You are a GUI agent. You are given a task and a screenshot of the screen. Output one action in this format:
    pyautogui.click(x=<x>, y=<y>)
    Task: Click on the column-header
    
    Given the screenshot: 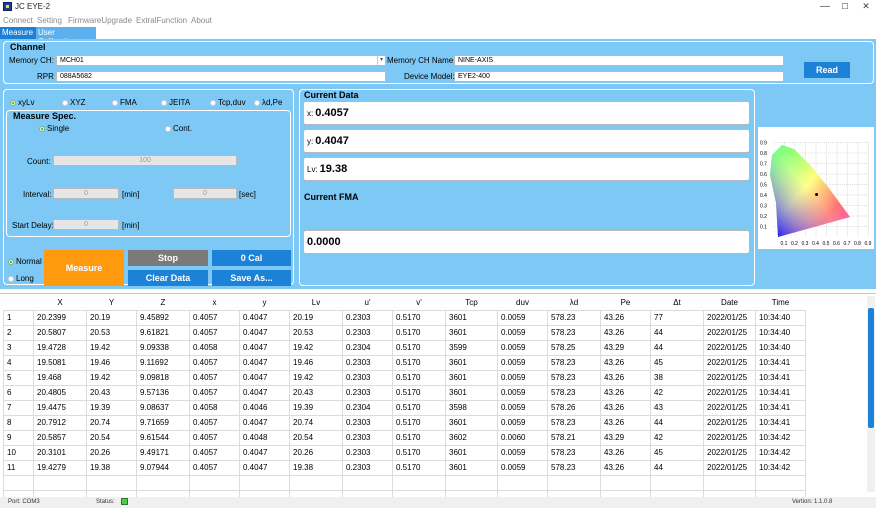 What is the action you would take?
    pyautogui.click(x=19, y=303)
    